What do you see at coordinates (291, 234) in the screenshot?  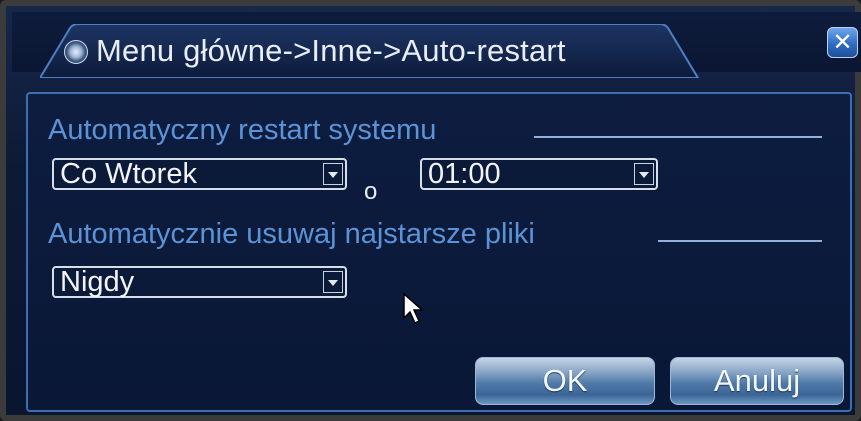 I see `delete-files-section-label: Automatycznie usuwaj najstarsze pliki` at bounding box center [291, 234].